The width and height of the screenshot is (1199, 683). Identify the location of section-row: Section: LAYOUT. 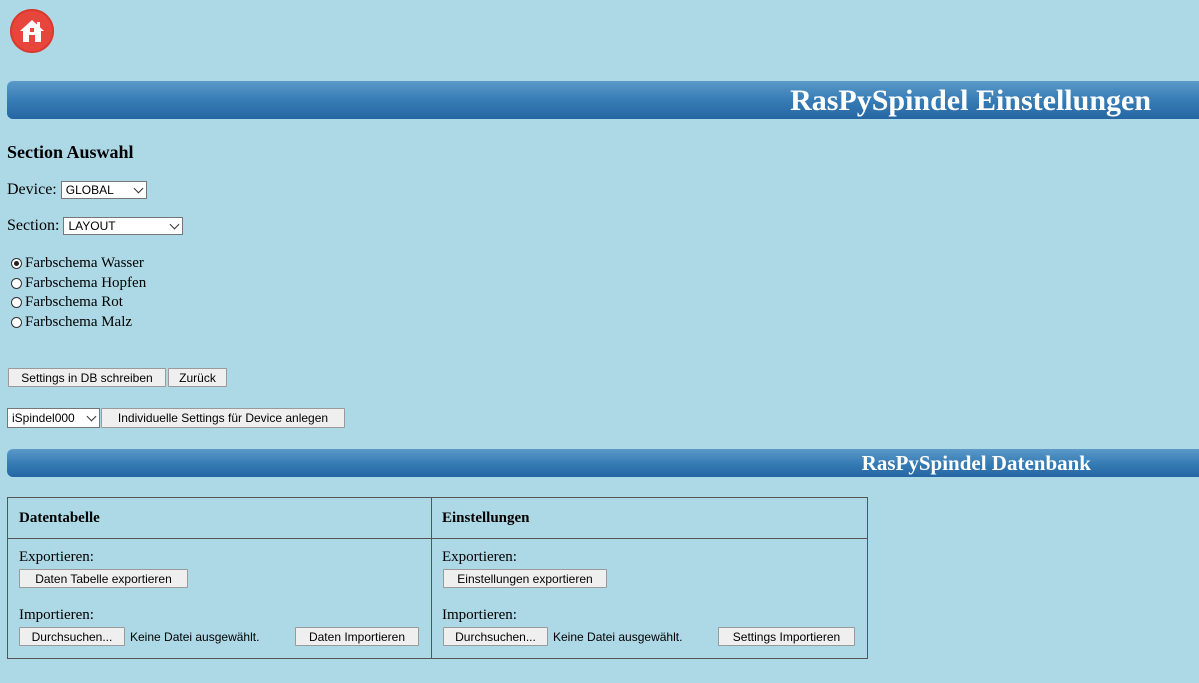
(95, 226).